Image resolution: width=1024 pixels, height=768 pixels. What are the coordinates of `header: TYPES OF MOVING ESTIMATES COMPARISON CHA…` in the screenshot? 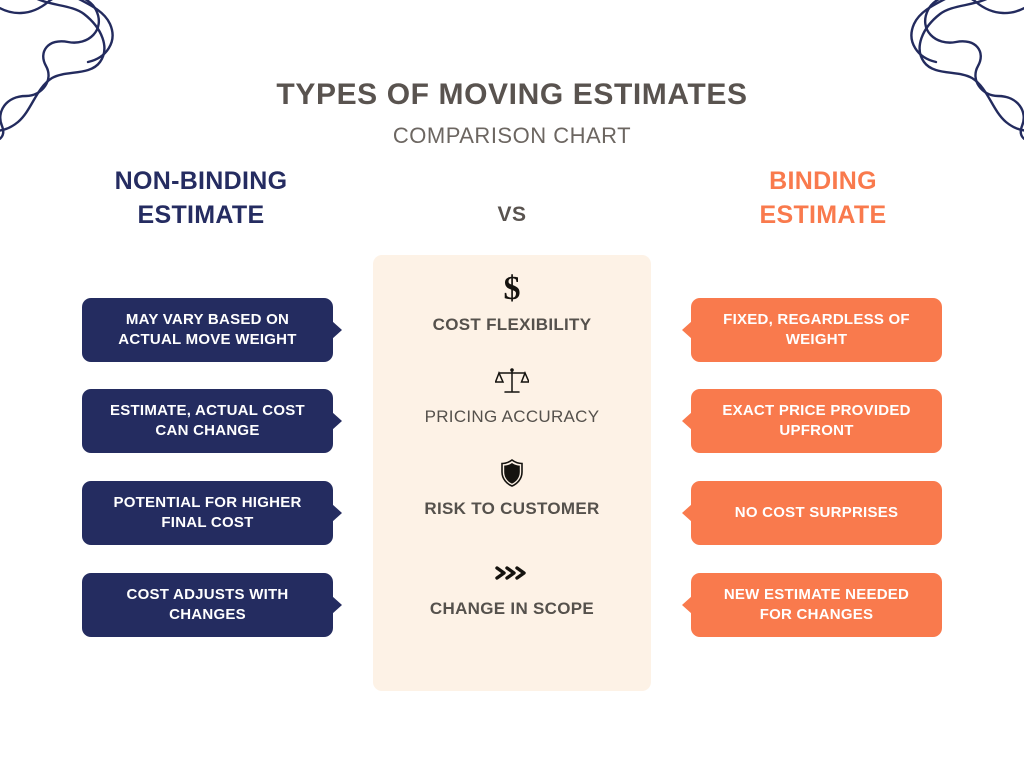 It's located at (512, 113).